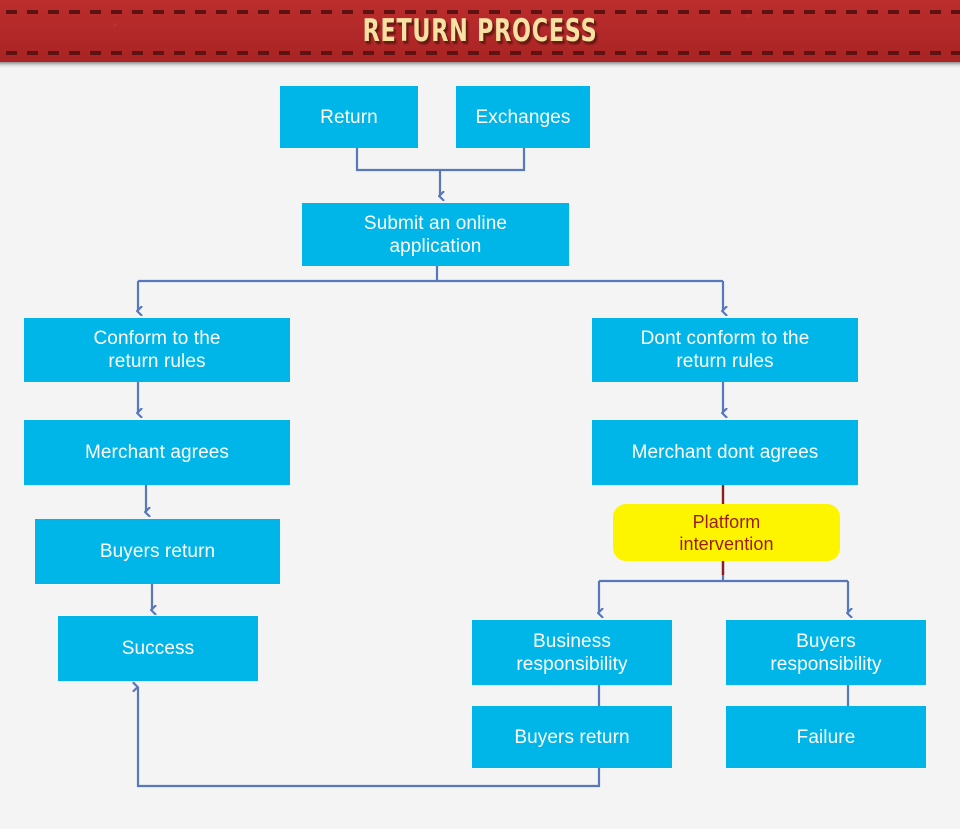 This screenshot has height=829, width=960. What do you see at coordinates (158, 648) in the screenshot?
I see `node-success: Success` at bounding box center [158, 648].